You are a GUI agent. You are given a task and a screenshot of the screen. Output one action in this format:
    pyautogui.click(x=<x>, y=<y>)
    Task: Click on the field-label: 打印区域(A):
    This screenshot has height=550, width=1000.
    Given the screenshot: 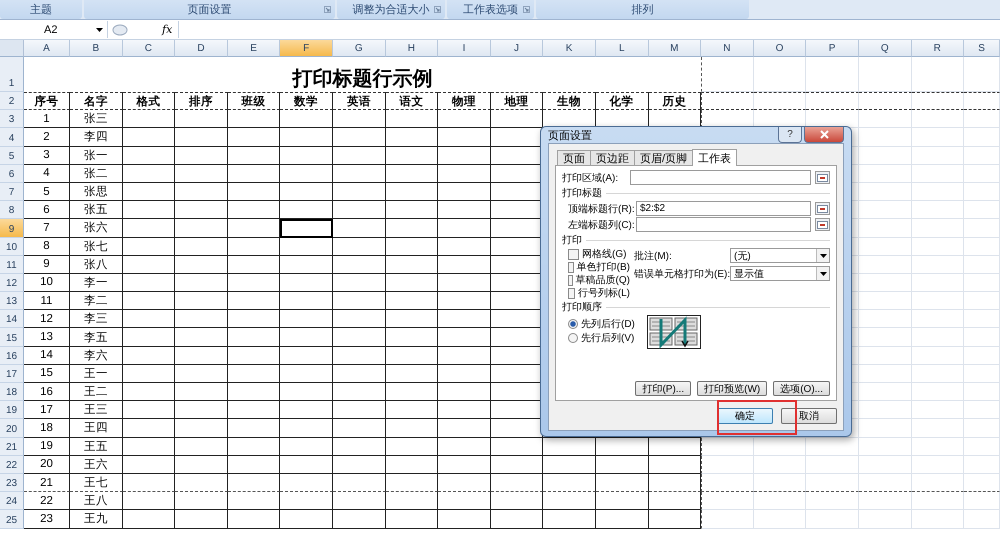 What is the action you would take?
    pyautogui.click(x=591, y=178)
    